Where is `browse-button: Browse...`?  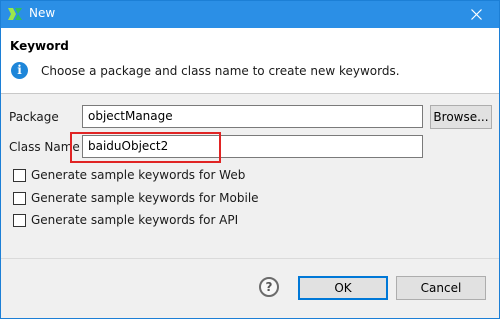 browse-button: Browse... is located at coordinates (461, 117).